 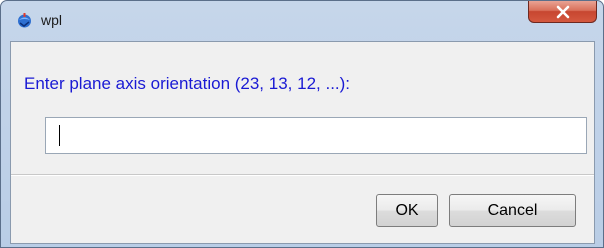 I want to click on window-title: wpl, so click(x=52, y=20).